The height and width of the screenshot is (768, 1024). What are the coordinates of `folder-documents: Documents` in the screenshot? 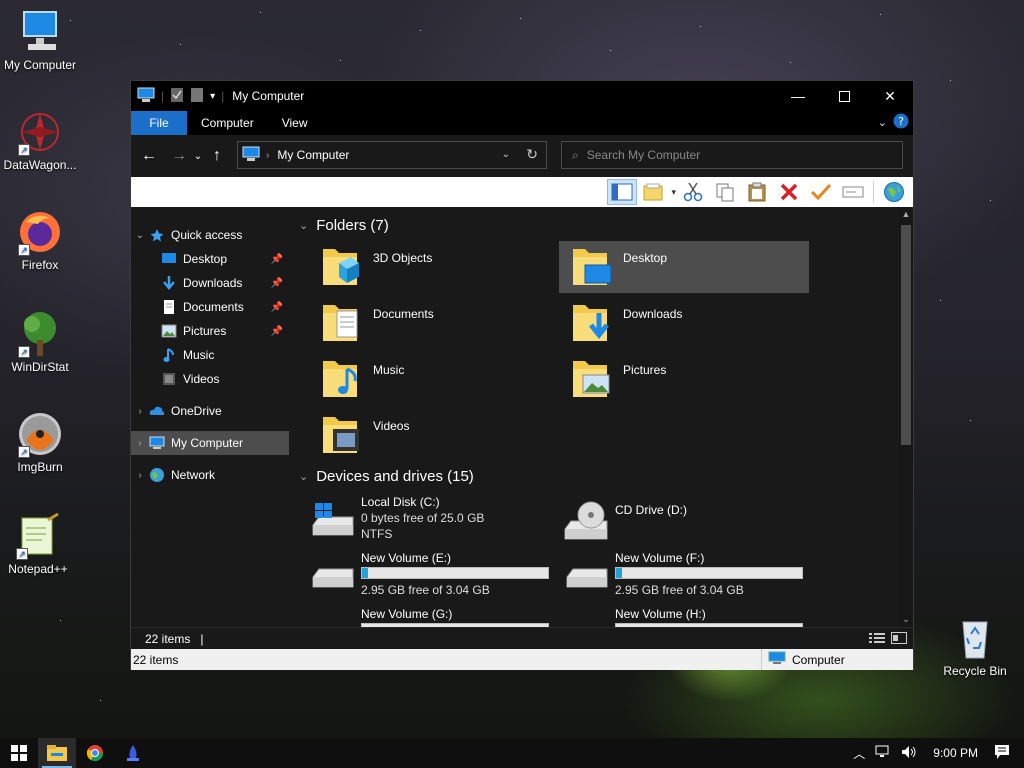 It's located at (434, 323).